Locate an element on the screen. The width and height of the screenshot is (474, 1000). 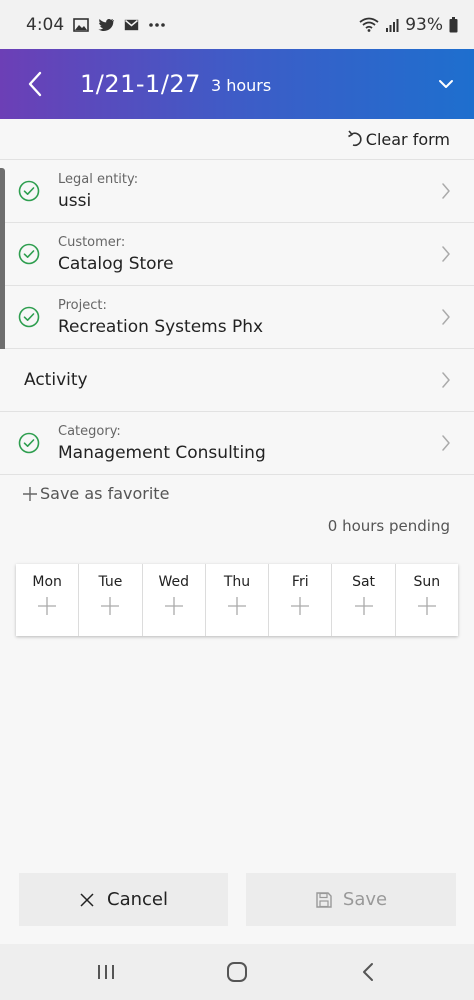
save-label: Save is located at coordinates (365, 899).